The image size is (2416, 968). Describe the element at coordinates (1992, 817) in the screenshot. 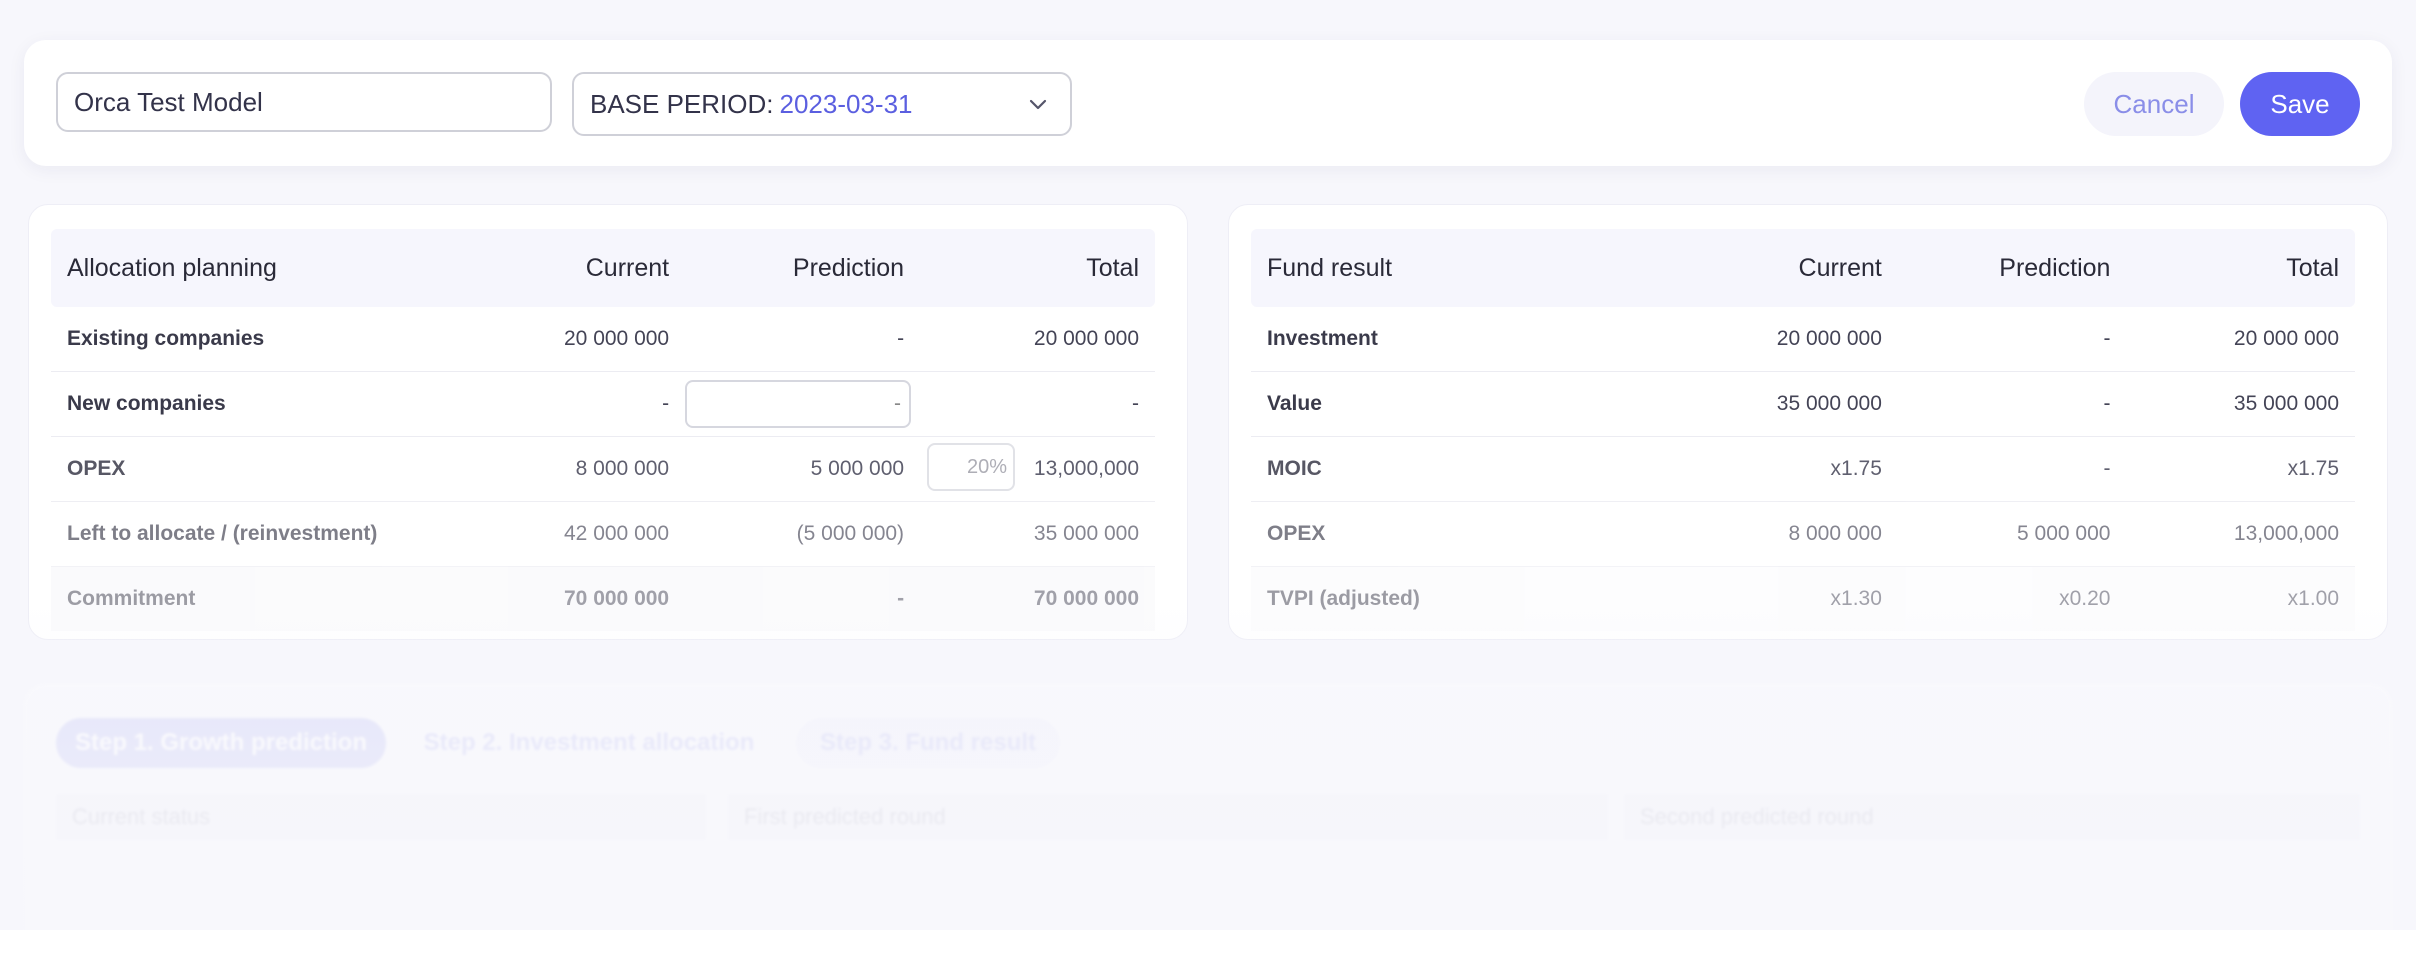

I see `section-second-predicted-round: Second predicted round` at that location.